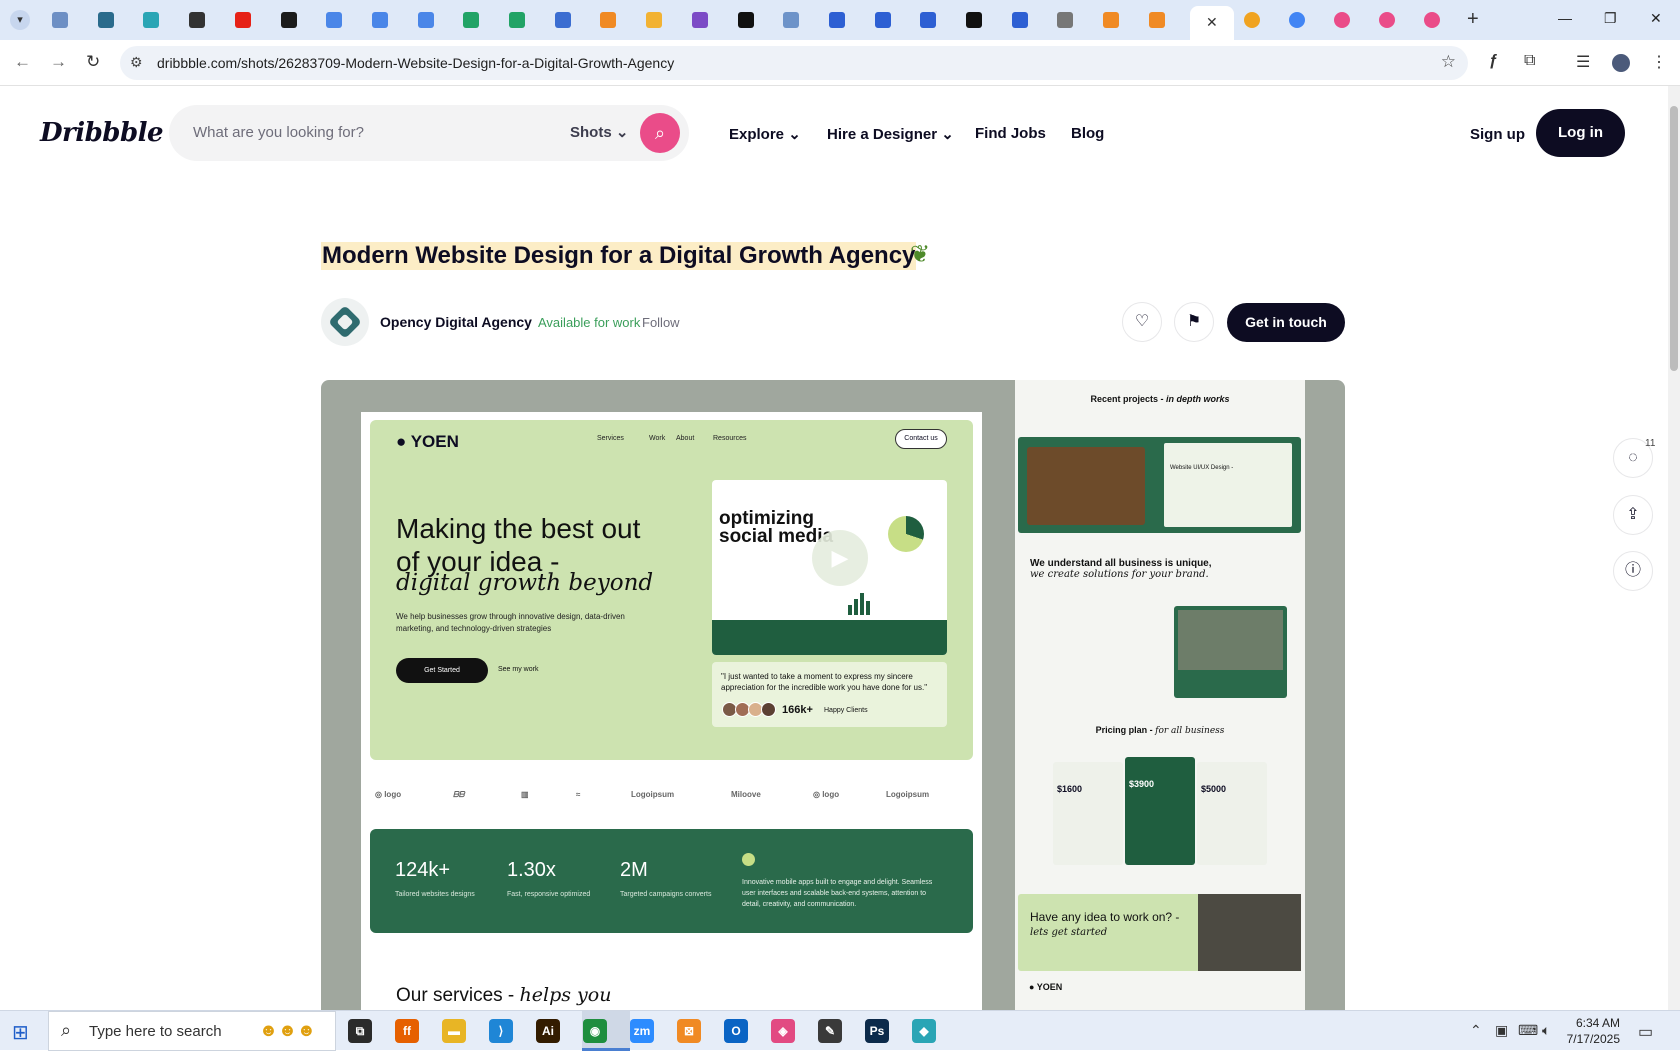  What do you see at coordinates (93, 62) in the screenshot?
I see `reload-icon: ↻` at bounding box center [93, 62].